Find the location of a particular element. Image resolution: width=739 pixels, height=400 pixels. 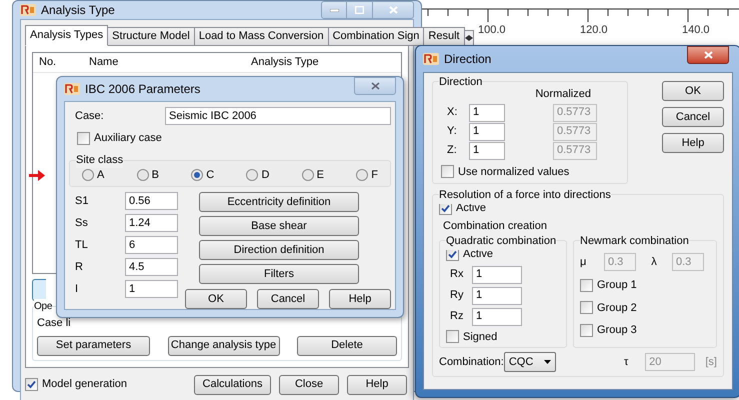

tab: Result is located at coordinates (444, 36).